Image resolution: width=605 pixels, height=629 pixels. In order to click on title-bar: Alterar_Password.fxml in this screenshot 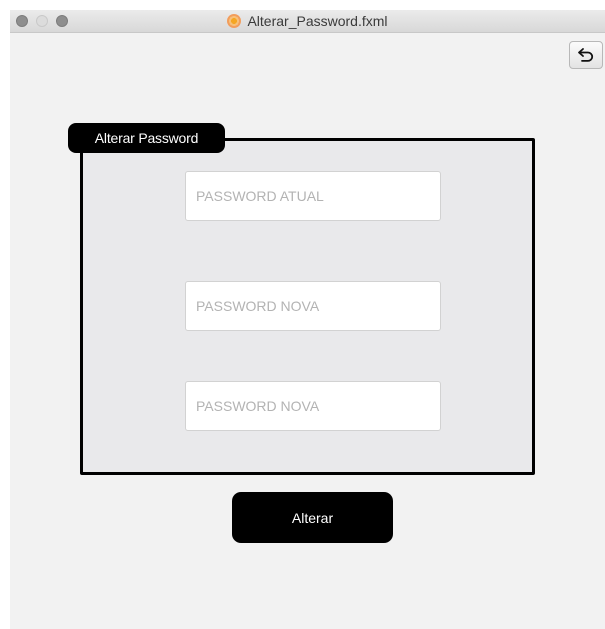, I will do `click(307, 21)`.